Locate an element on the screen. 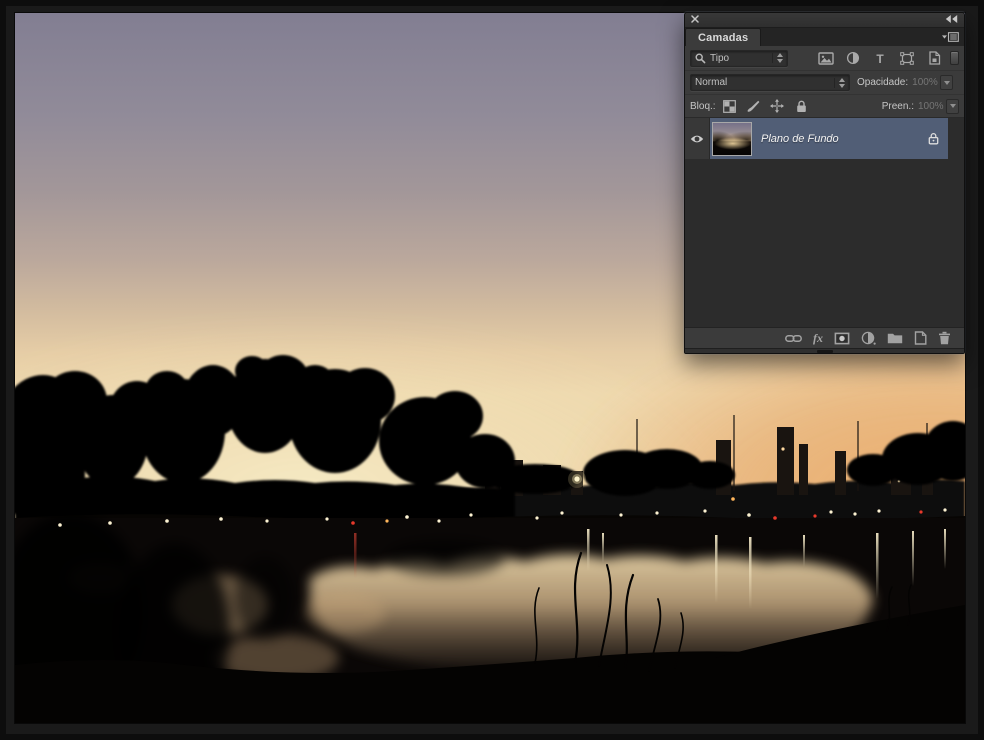  panel-titlebar is located at coordinates (824, 20).